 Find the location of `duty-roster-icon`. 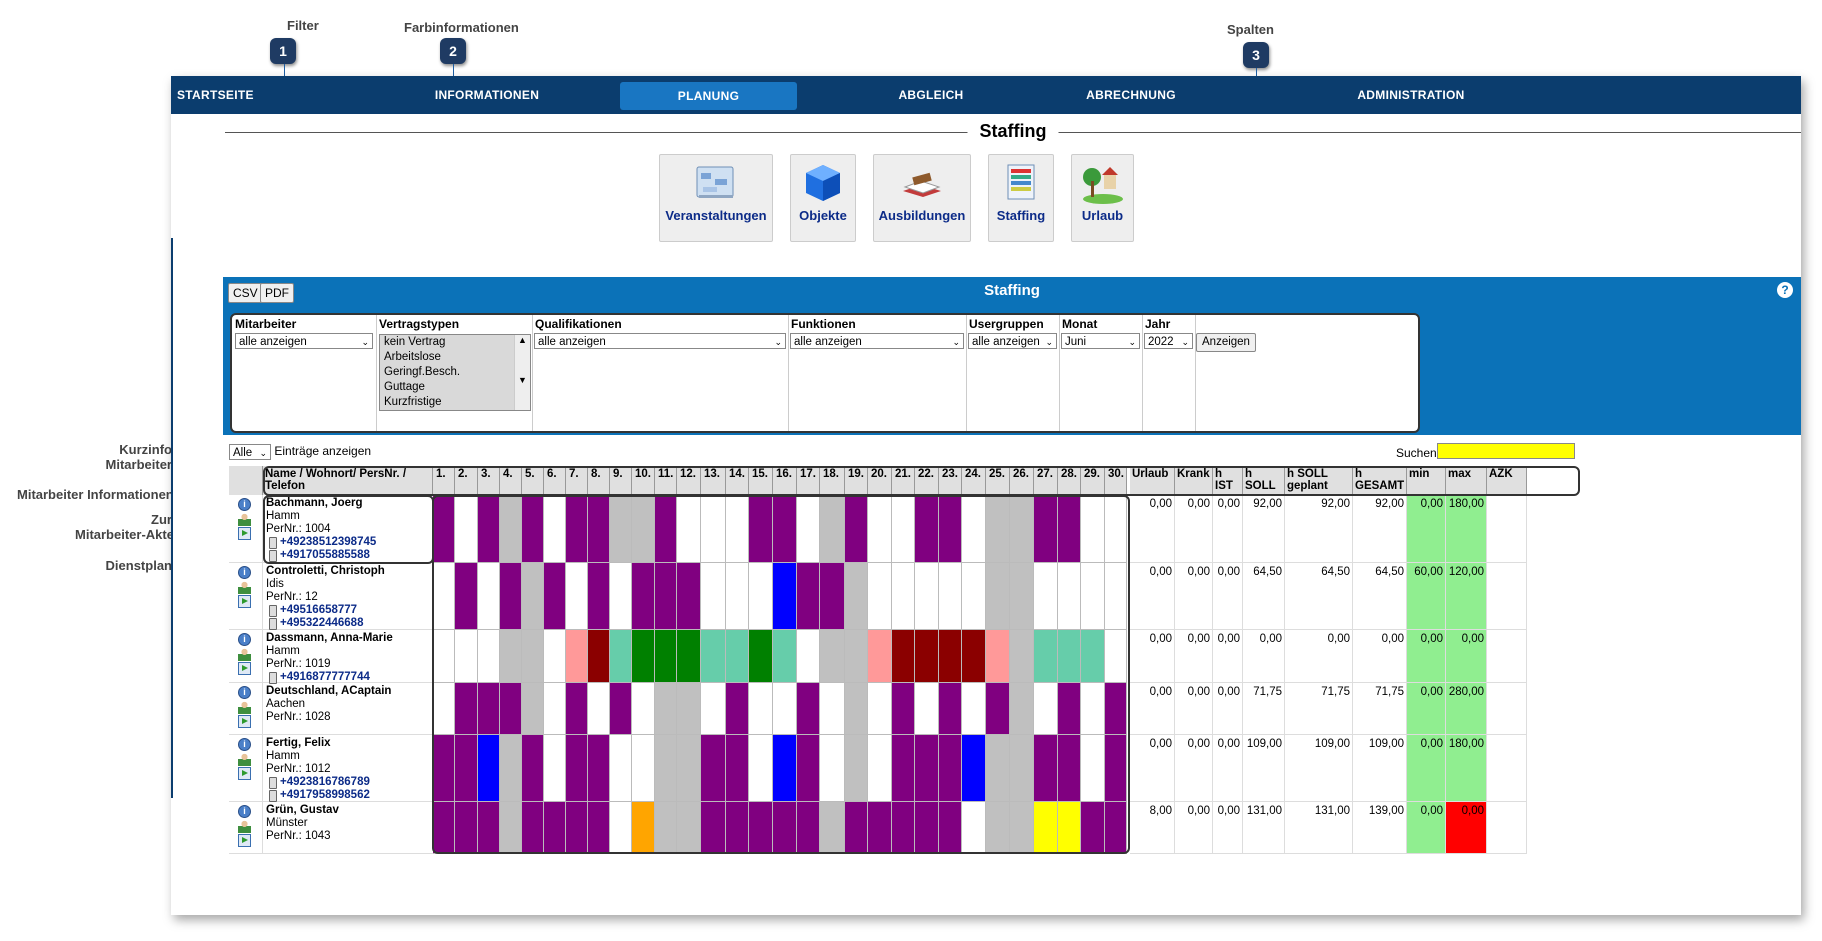

duty-roster-icon is located at coordinates (244, 721).